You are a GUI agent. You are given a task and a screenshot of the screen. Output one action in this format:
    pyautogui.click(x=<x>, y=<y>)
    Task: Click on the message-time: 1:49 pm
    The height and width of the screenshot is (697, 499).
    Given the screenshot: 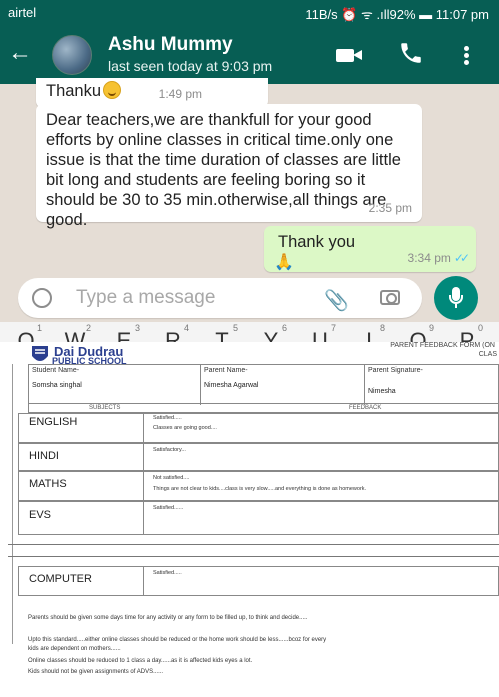 What is the action you would take?
    pyautogui.click(x=180, y=94)
    